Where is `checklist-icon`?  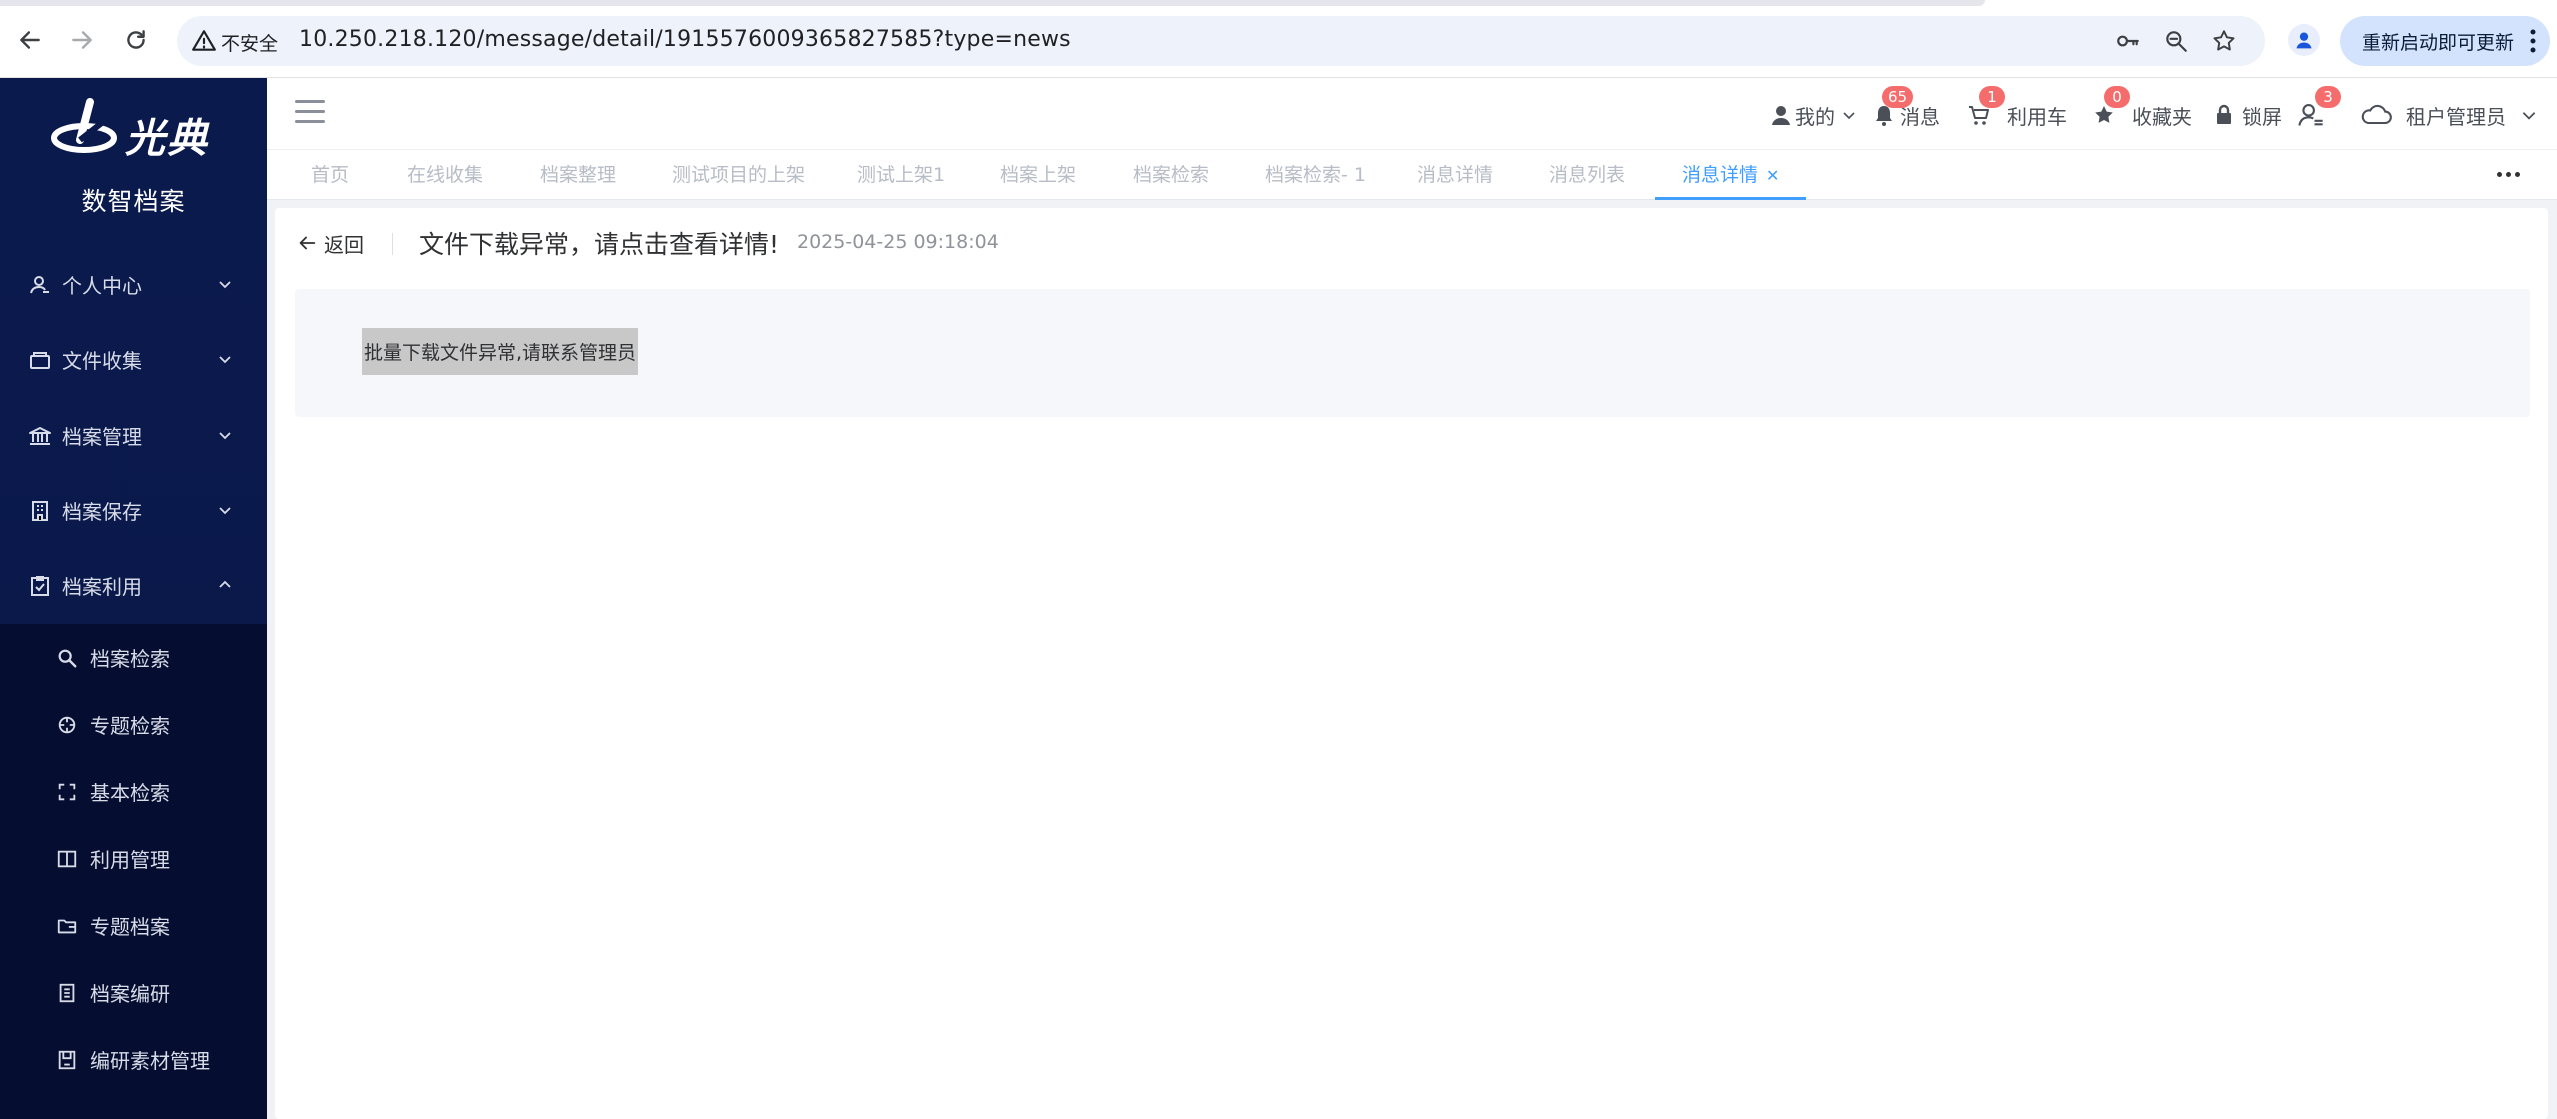 checklist-icon is located at coordinates (40, 585).